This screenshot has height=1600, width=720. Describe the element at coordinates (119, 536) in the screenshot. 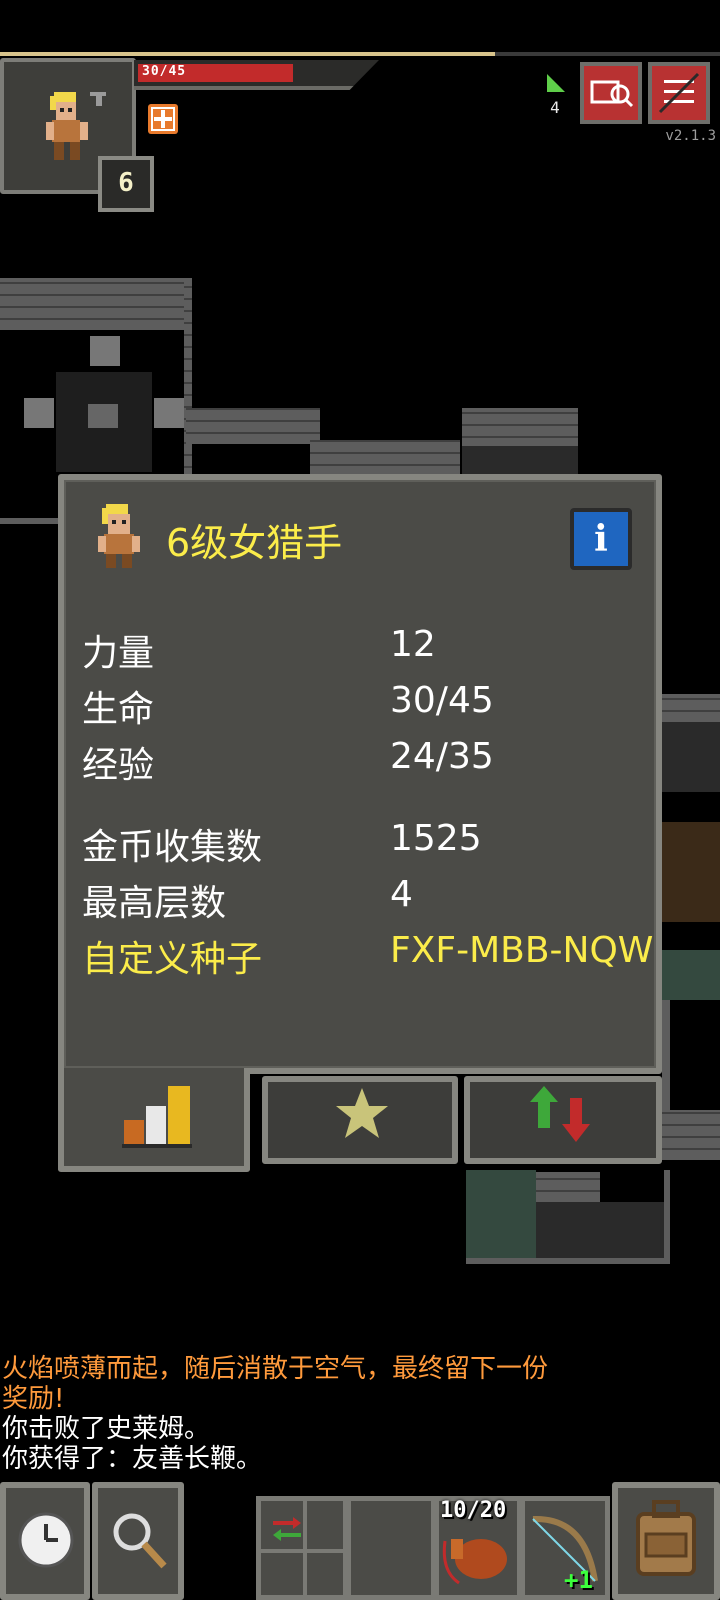

I see `huntress-portrait-icon` at that location.